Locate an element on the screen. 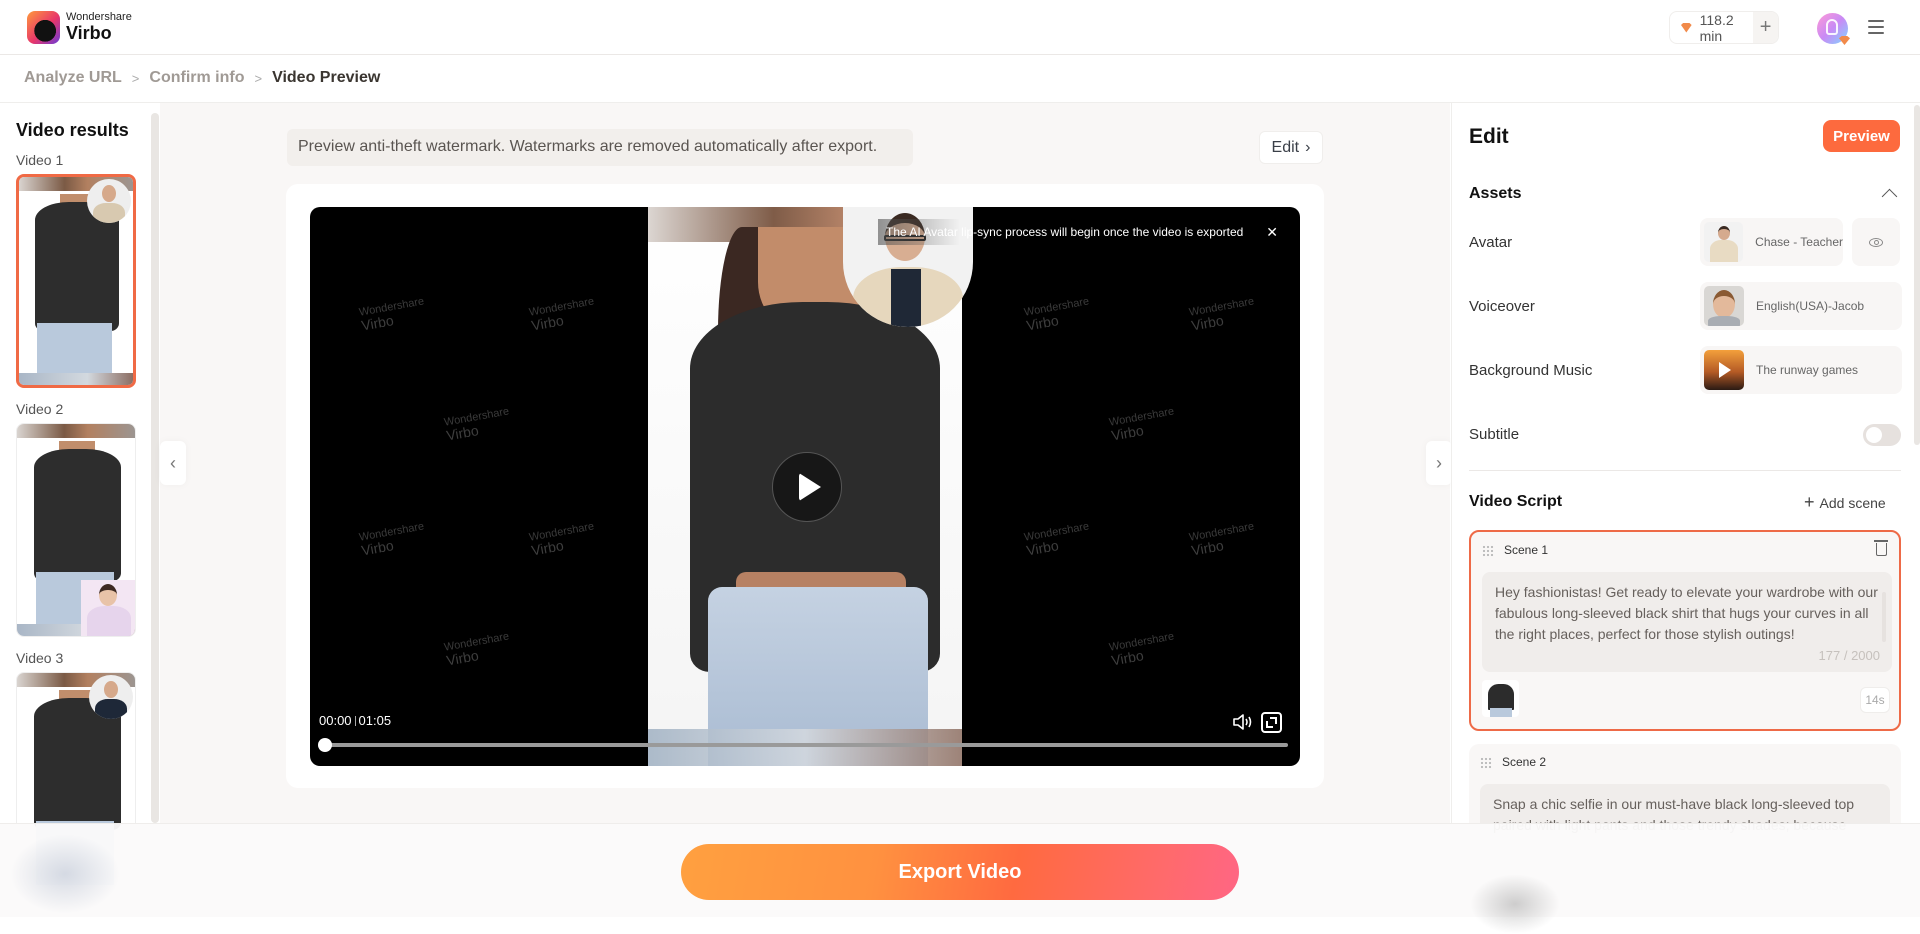  avatar-name: Chase - Teacher is located at coordinates (1799, 242).